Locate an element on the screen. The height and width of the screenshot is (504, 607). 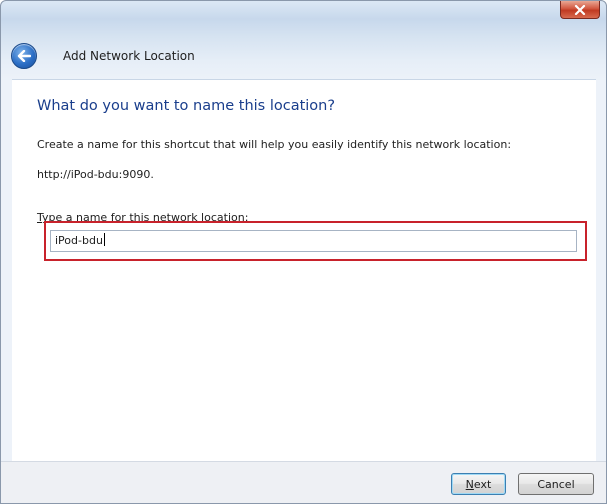
title-bar is located at coordinates (303, 11).